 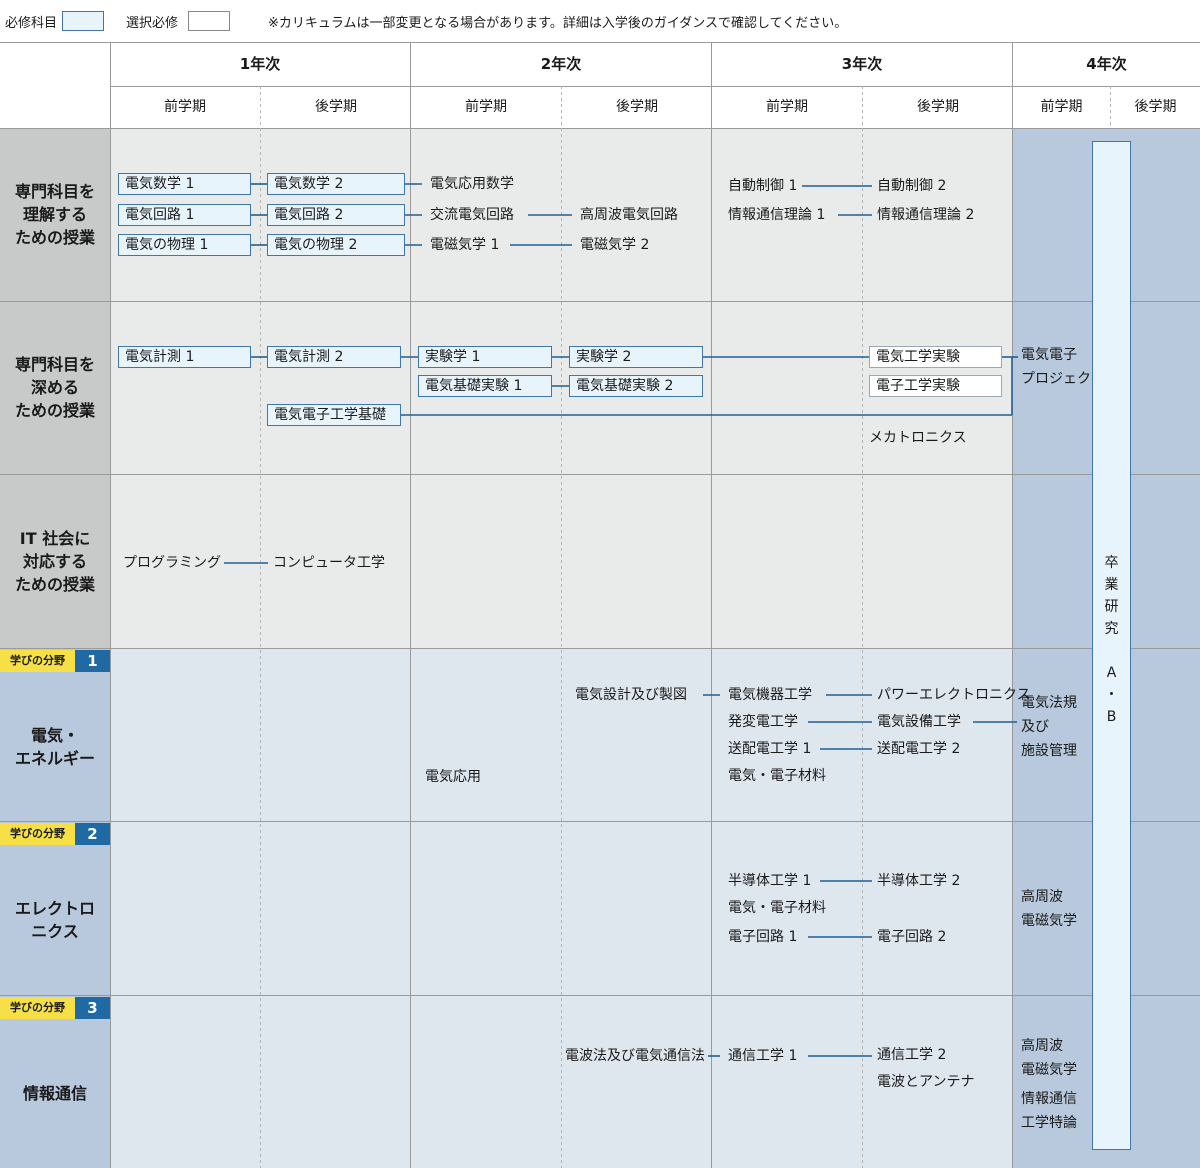 What do you see at coordinates (92, 834) in the screenshot?
I see `field-tag-number: 2` at bounding box center [92, 834].